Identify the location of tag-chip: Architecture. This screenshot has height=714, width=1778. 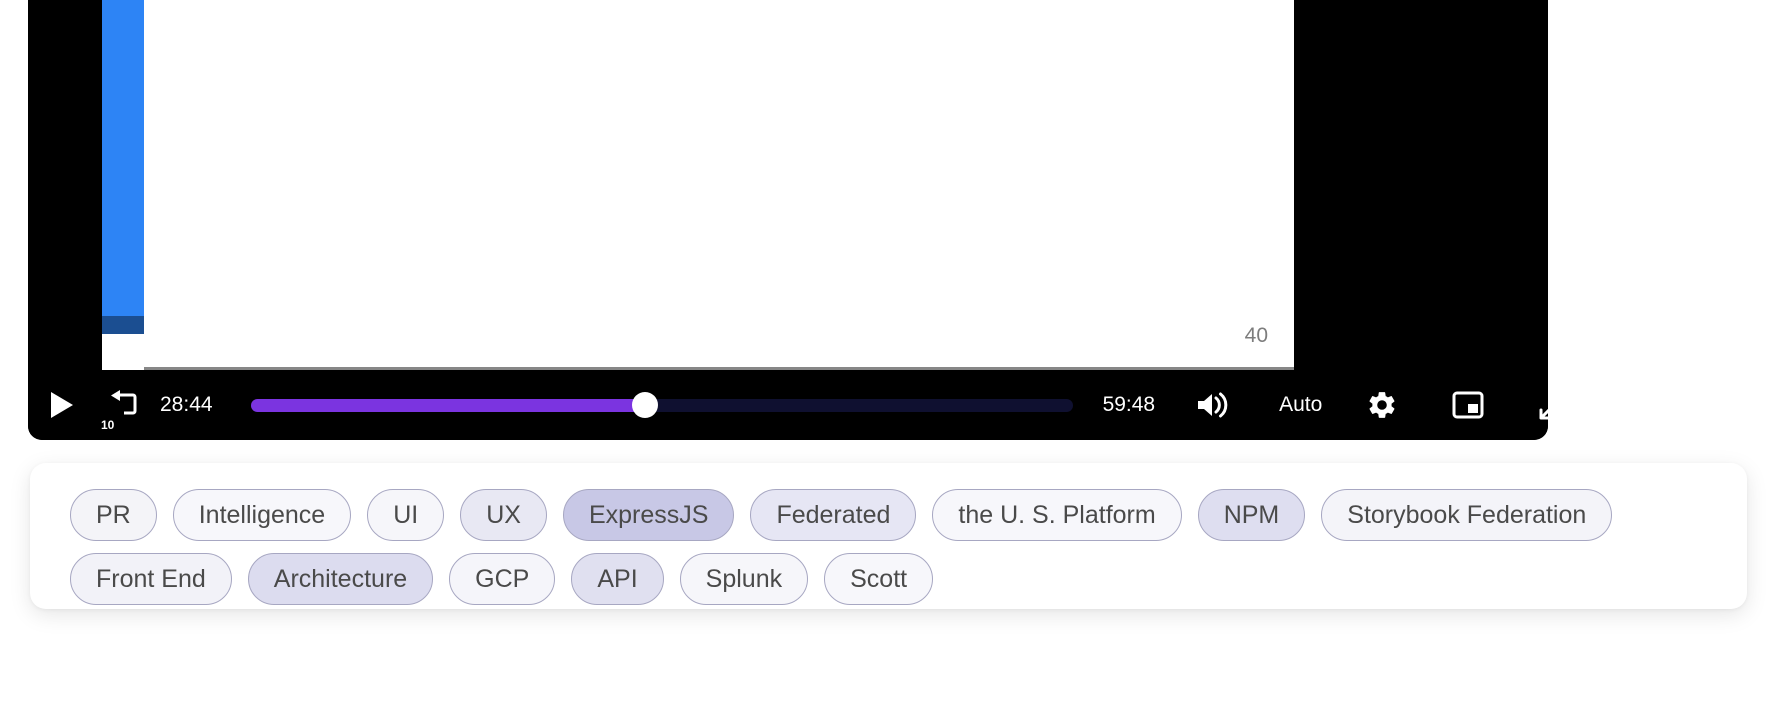
(340, 579).